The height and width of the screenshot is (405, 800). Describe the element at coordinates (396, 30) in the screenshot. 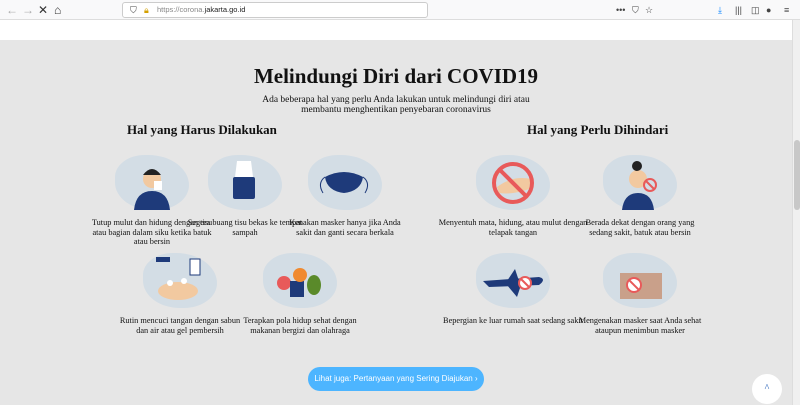

I see `site-header` at that location.